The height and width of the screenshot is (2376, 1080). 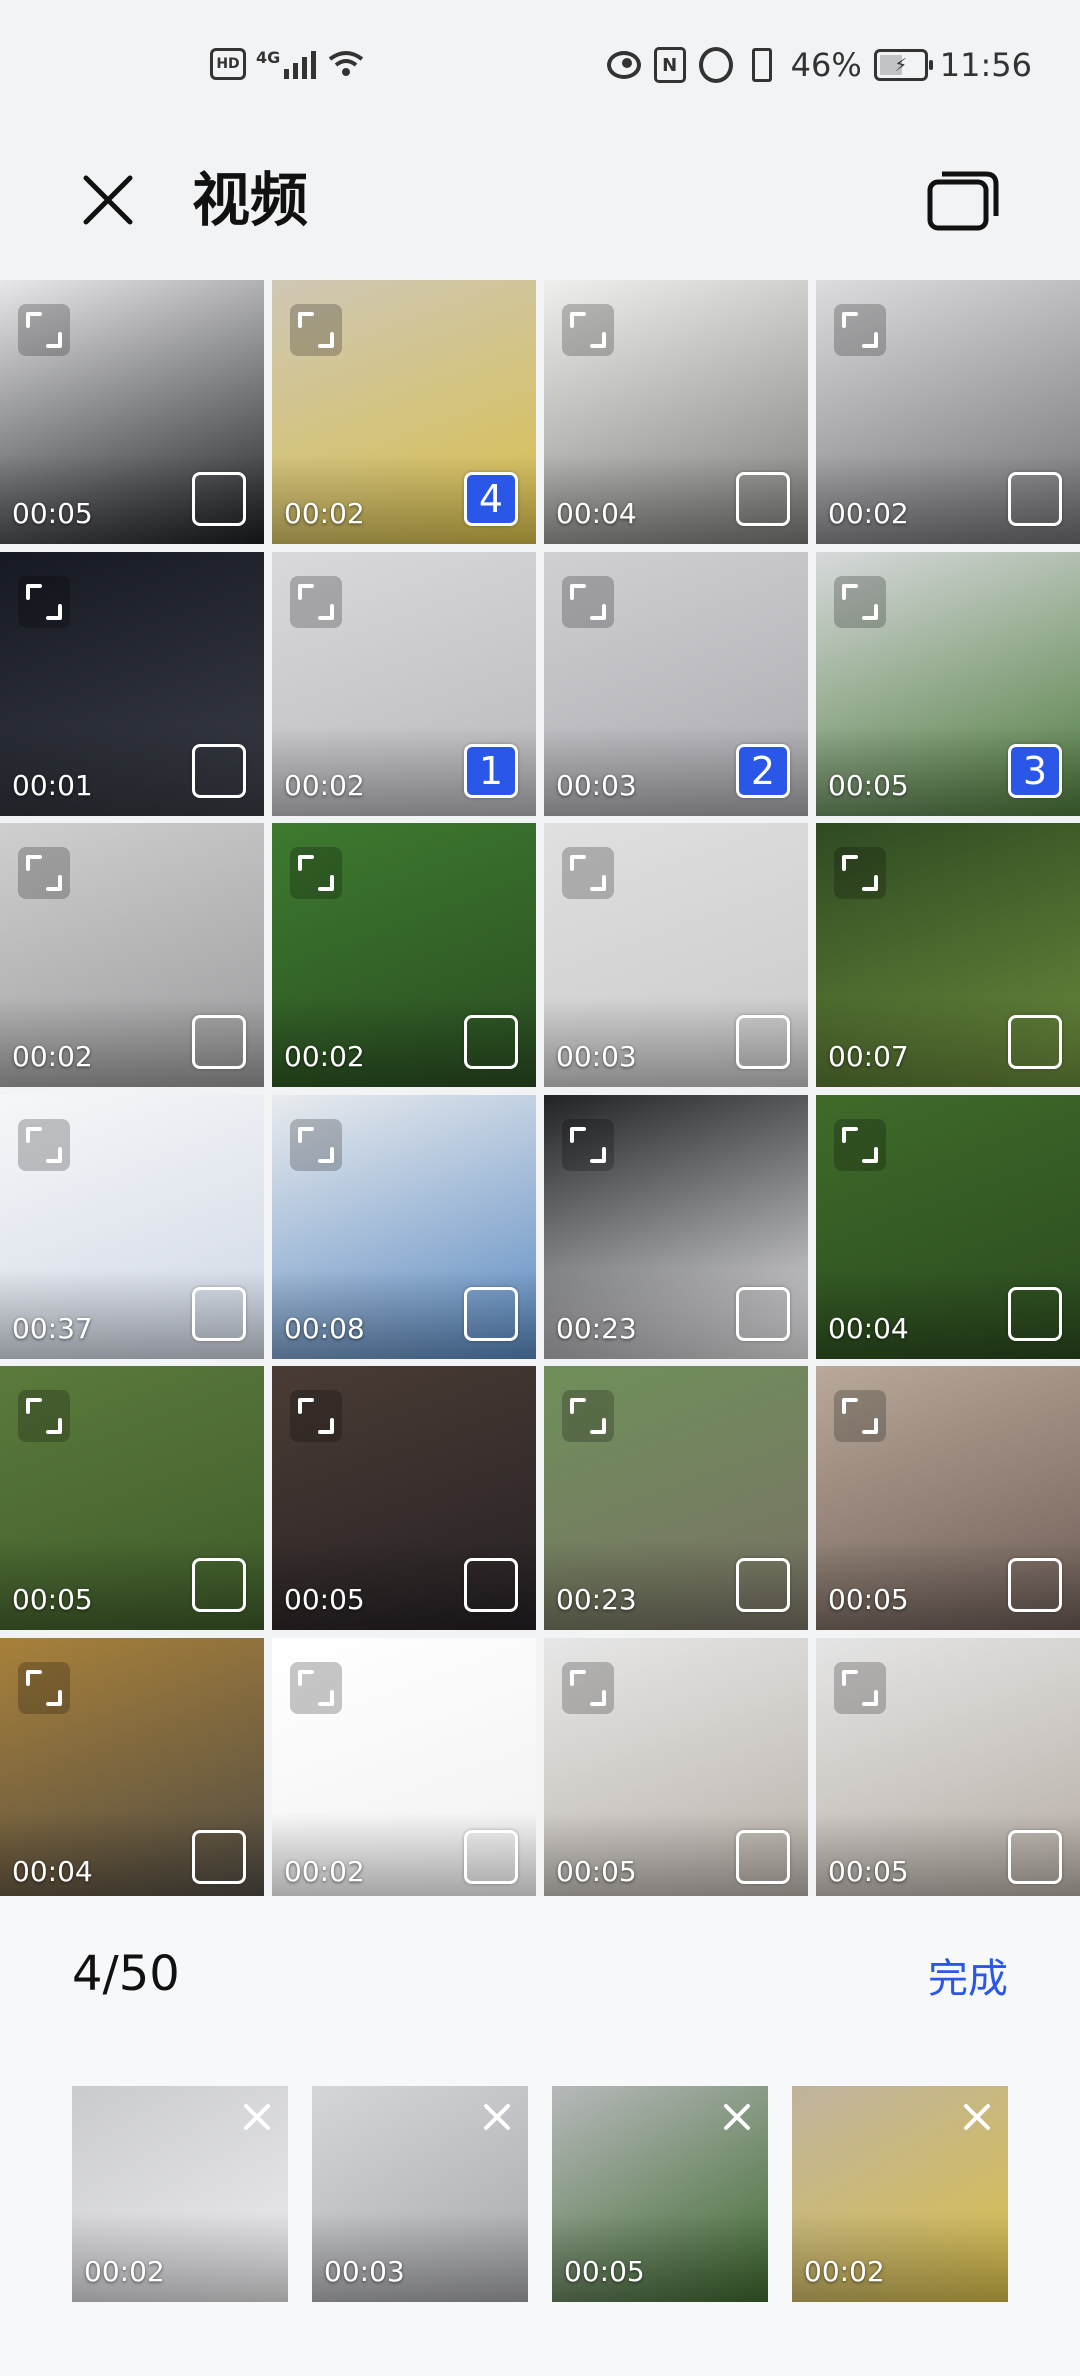 I want to click on selected-video-thumbnail: 00:03, so click(x=420, y=2194).